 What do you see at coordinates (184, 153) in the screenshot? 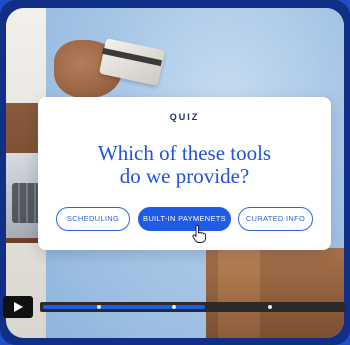
I see `quiz-question-line-1: Which of these tools` at bounding box center [184, 153].